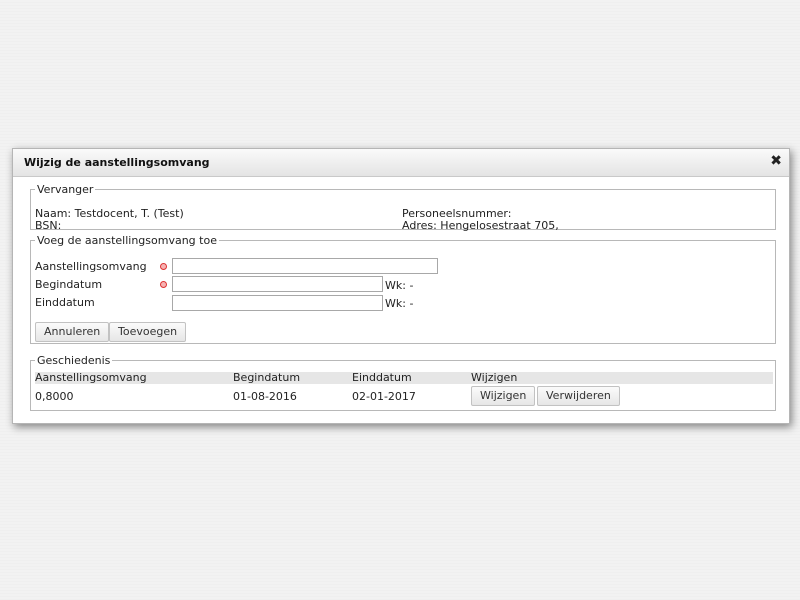  I want to click on einddatum-label: Einddatum, so click(65, 302).